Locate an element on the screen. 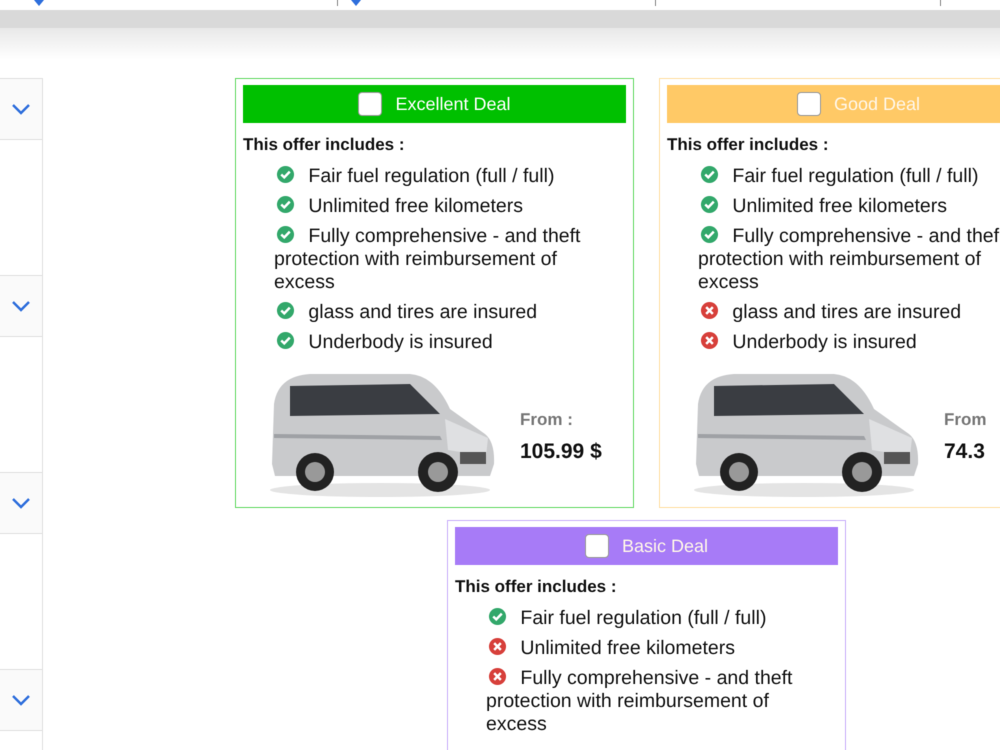 This screenshot has width=1000, height=750. deal-title: Basic Deal is located at coordinates (665, 546).